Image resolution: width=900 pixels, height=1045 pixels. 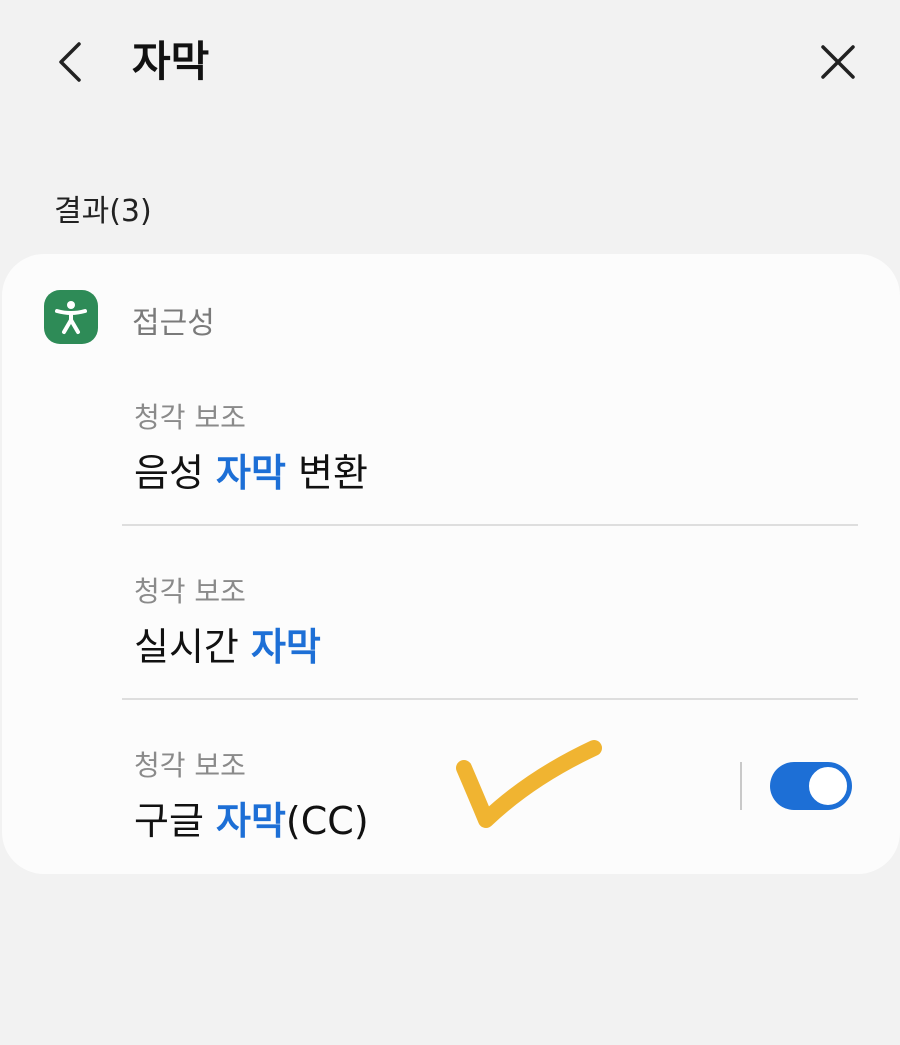 I want to click on chevron-left-icon, so click(x=70, y=62).